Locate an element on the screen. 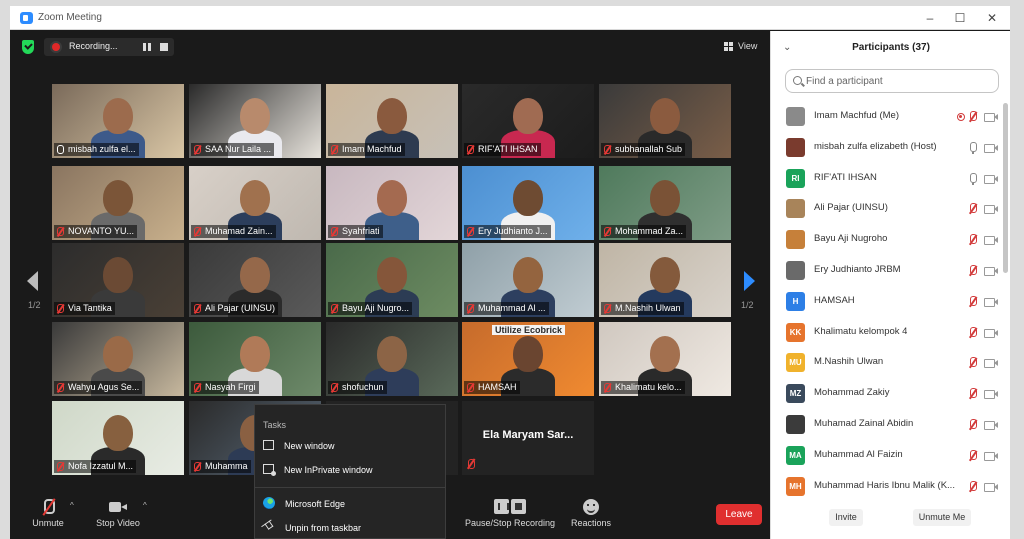 This screenshot has height=539, width=1024. video-tile: Utilize Ecobrick HAMSAH is located at coordinates (528, 359).